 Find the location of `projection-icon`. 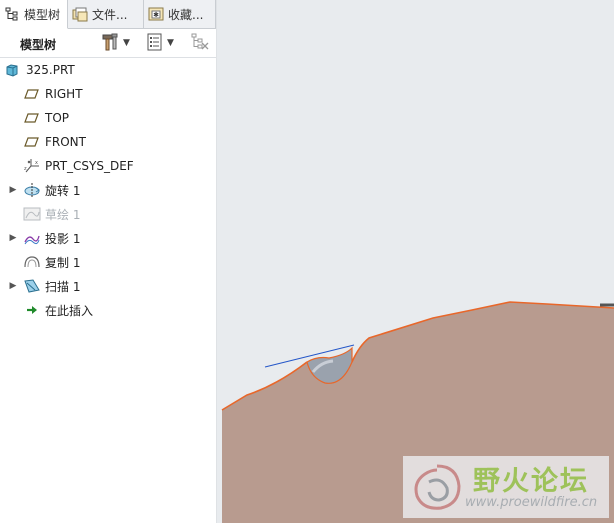

projection-icon is located at coordinates (32, 238).